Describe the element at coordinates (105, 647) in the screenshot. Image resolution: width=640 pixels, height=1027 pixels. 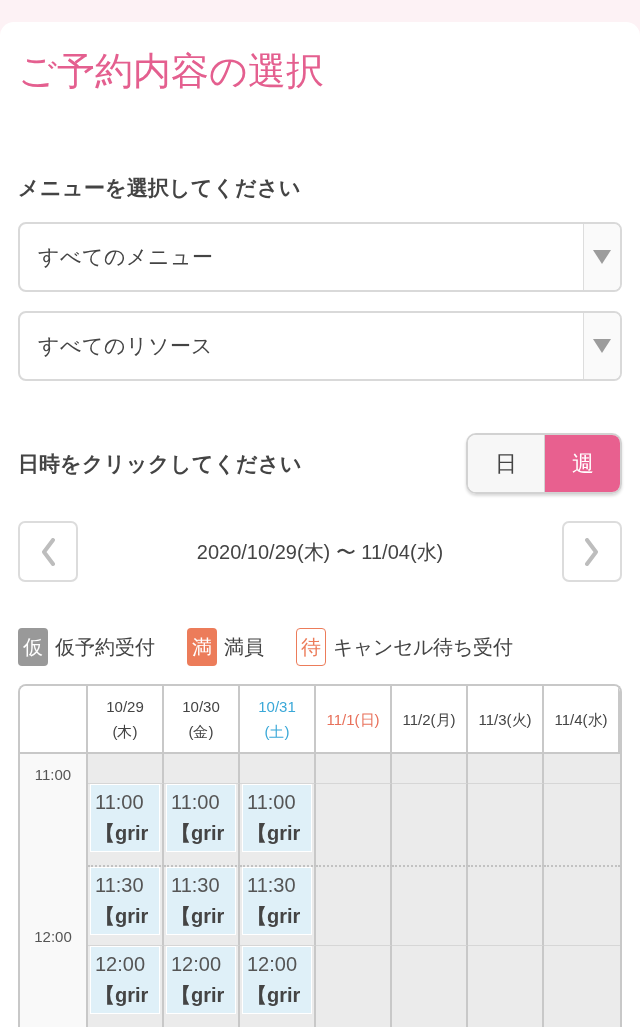
I see `legend-label: 仮予約受付` at that location.